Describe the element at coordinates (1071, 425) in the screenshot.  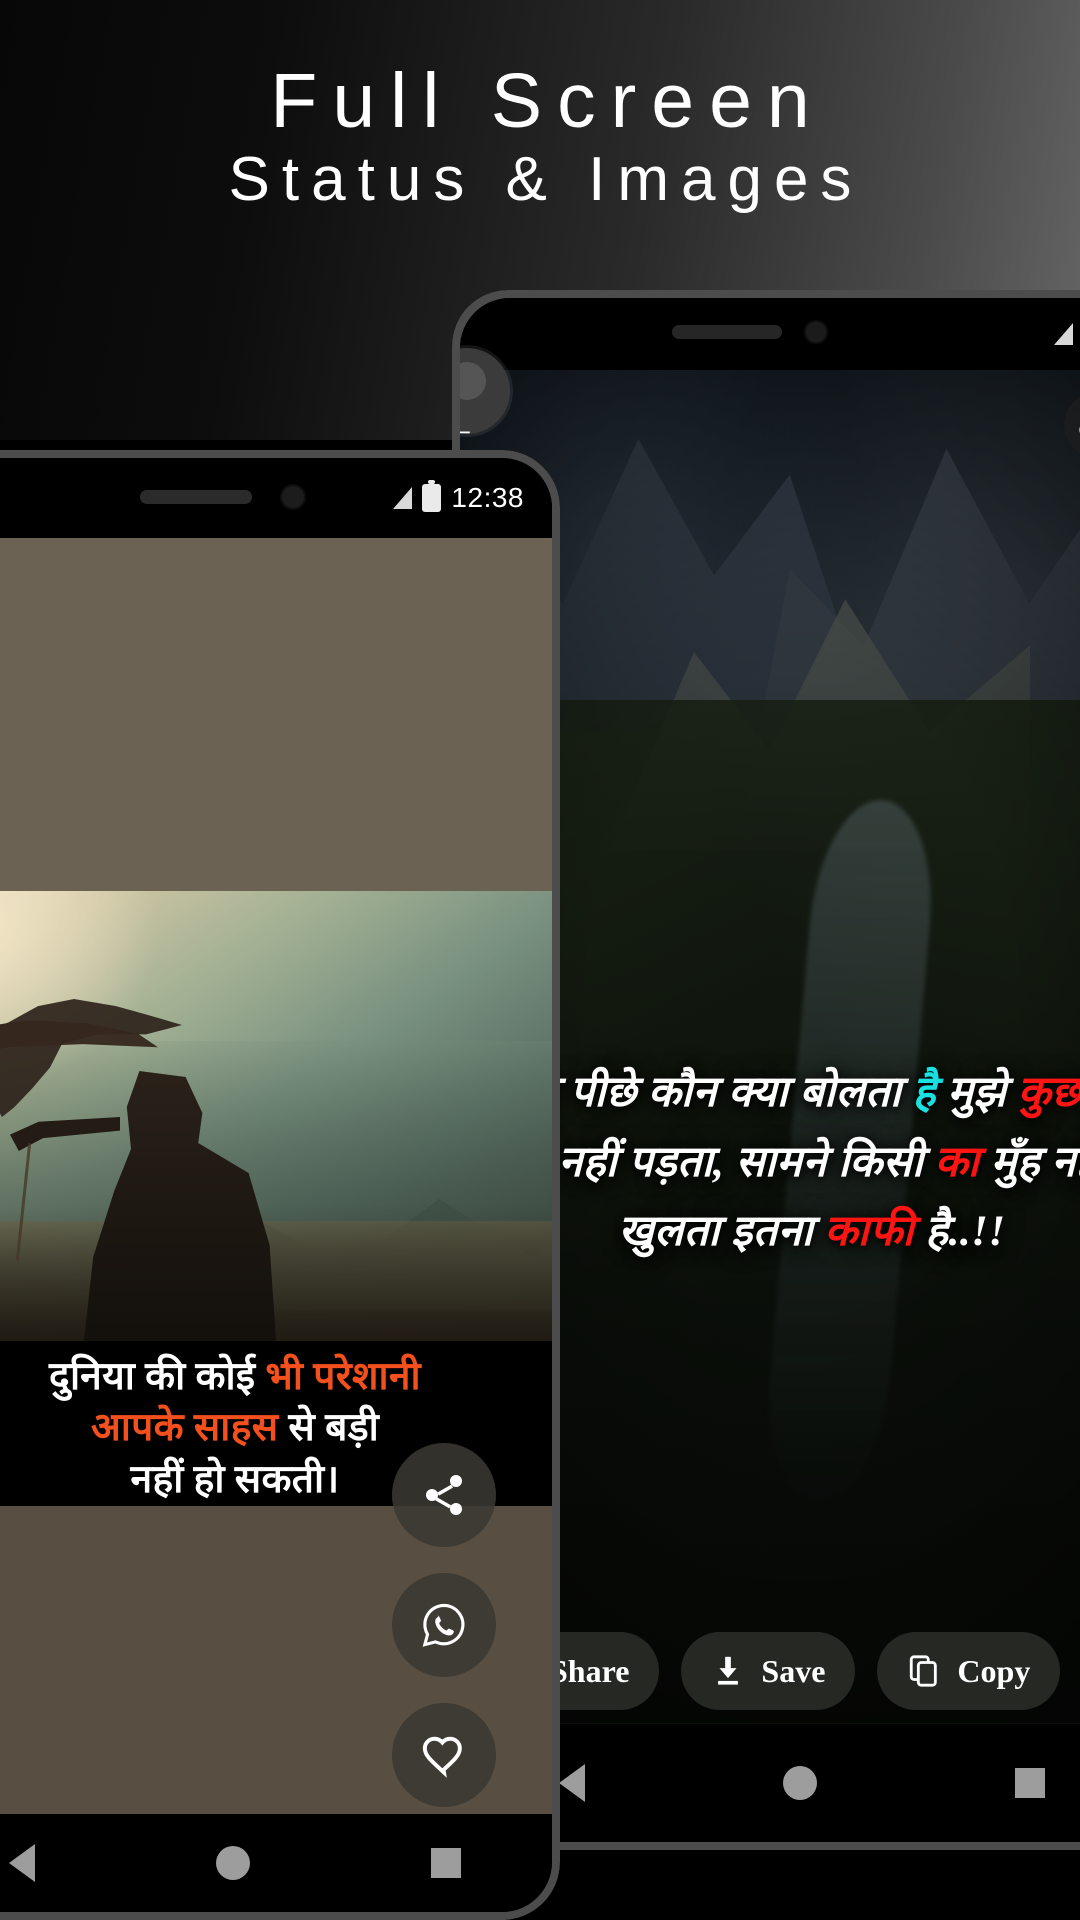
I see `like-button: Like` at that location.